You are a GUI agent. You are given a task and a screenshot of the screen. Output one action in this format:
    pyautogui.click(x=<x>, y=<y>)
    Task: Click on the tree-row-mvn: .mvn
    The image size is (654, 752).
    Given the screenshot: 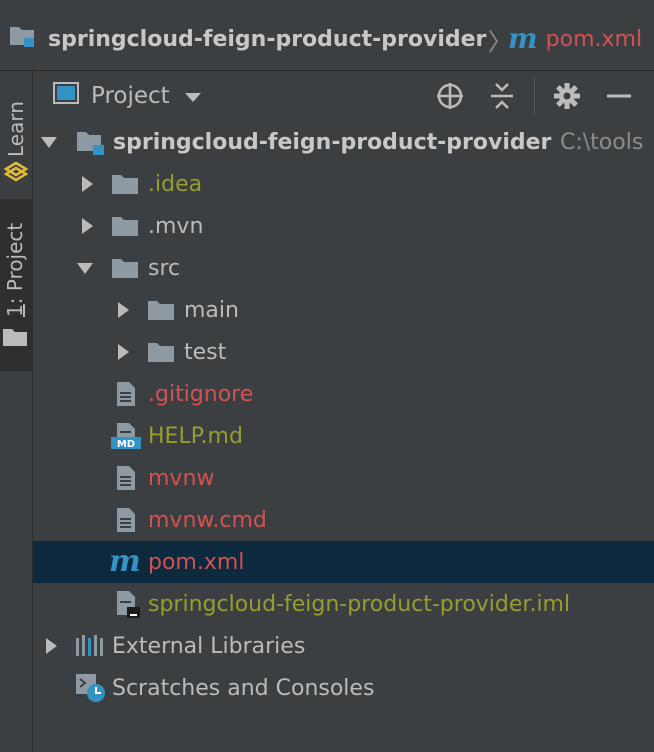 What is the action you would take?
    pyautogui.click(x=343, y=226)
    